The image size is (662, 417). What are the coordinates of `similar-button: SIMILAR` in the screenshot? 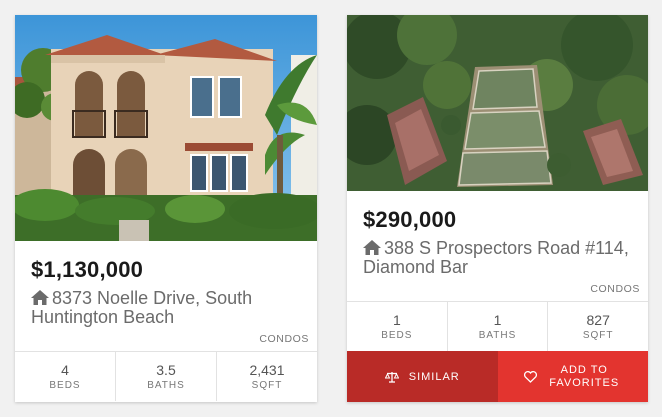 It's located at (422, 376).